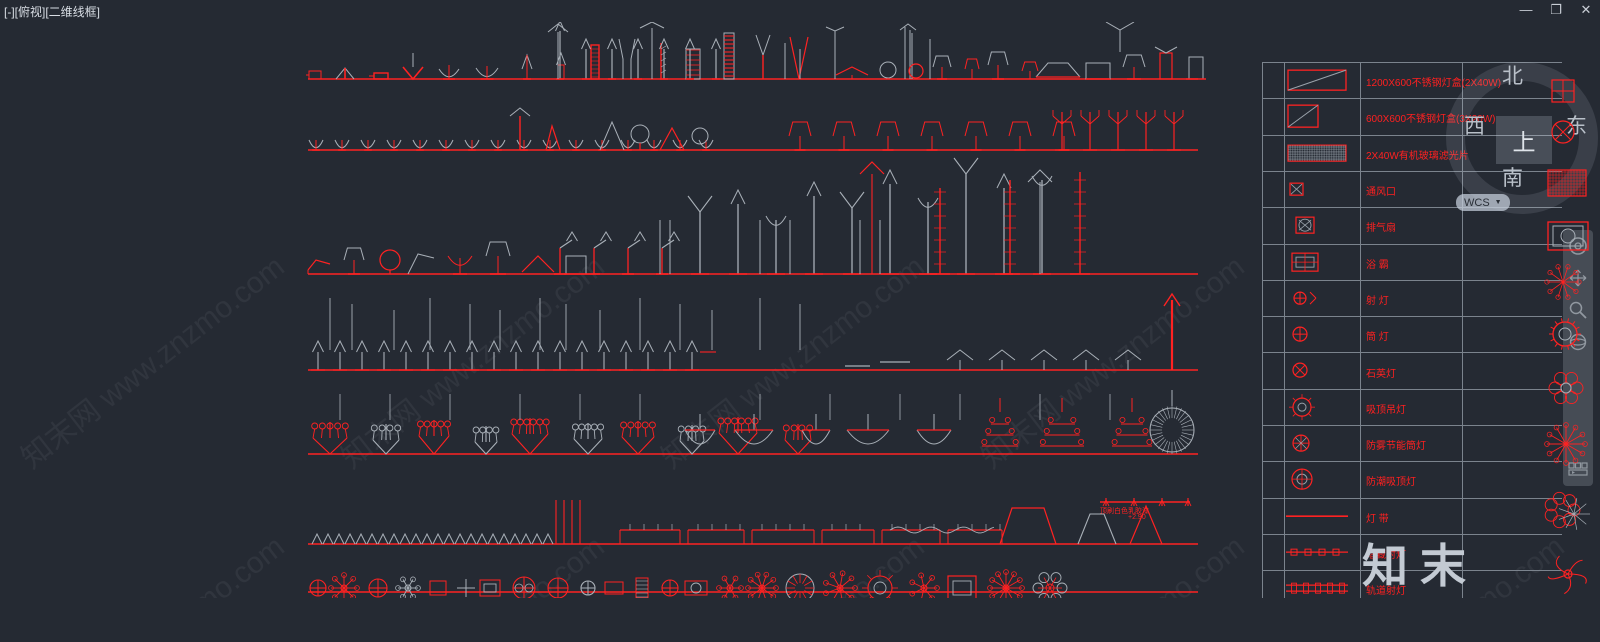 The height and width of the screenshot is (642, 1600). What do you see at coordinates (1477, 202) in the screenshot?
I see `ucs-label: WCS` at bounding box center [1477, 202].